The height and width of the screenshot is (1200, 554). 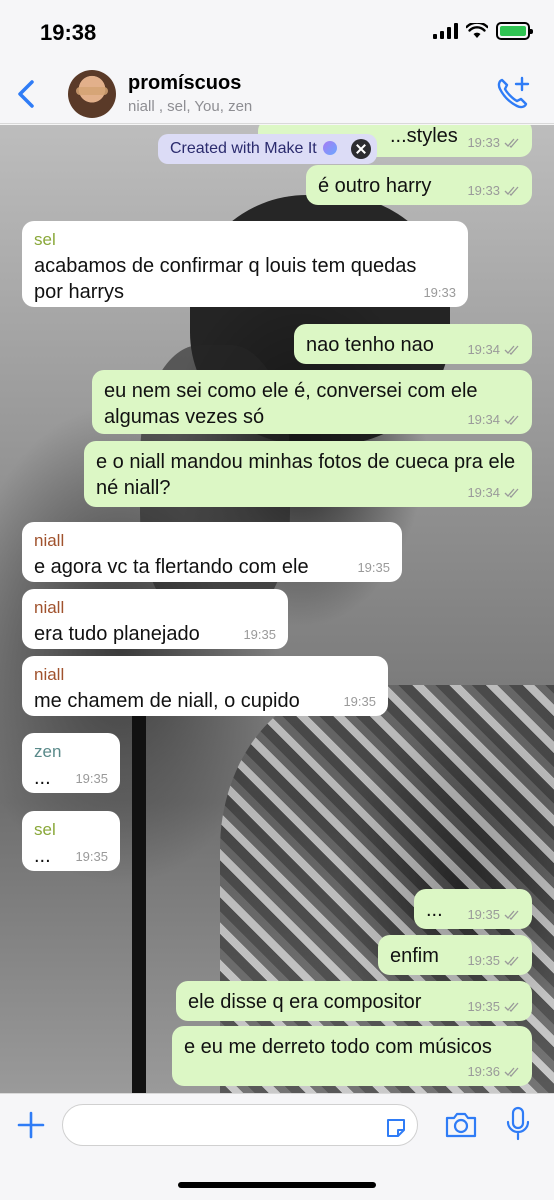 I want to click on status-icons, so click(x=483, y=31).